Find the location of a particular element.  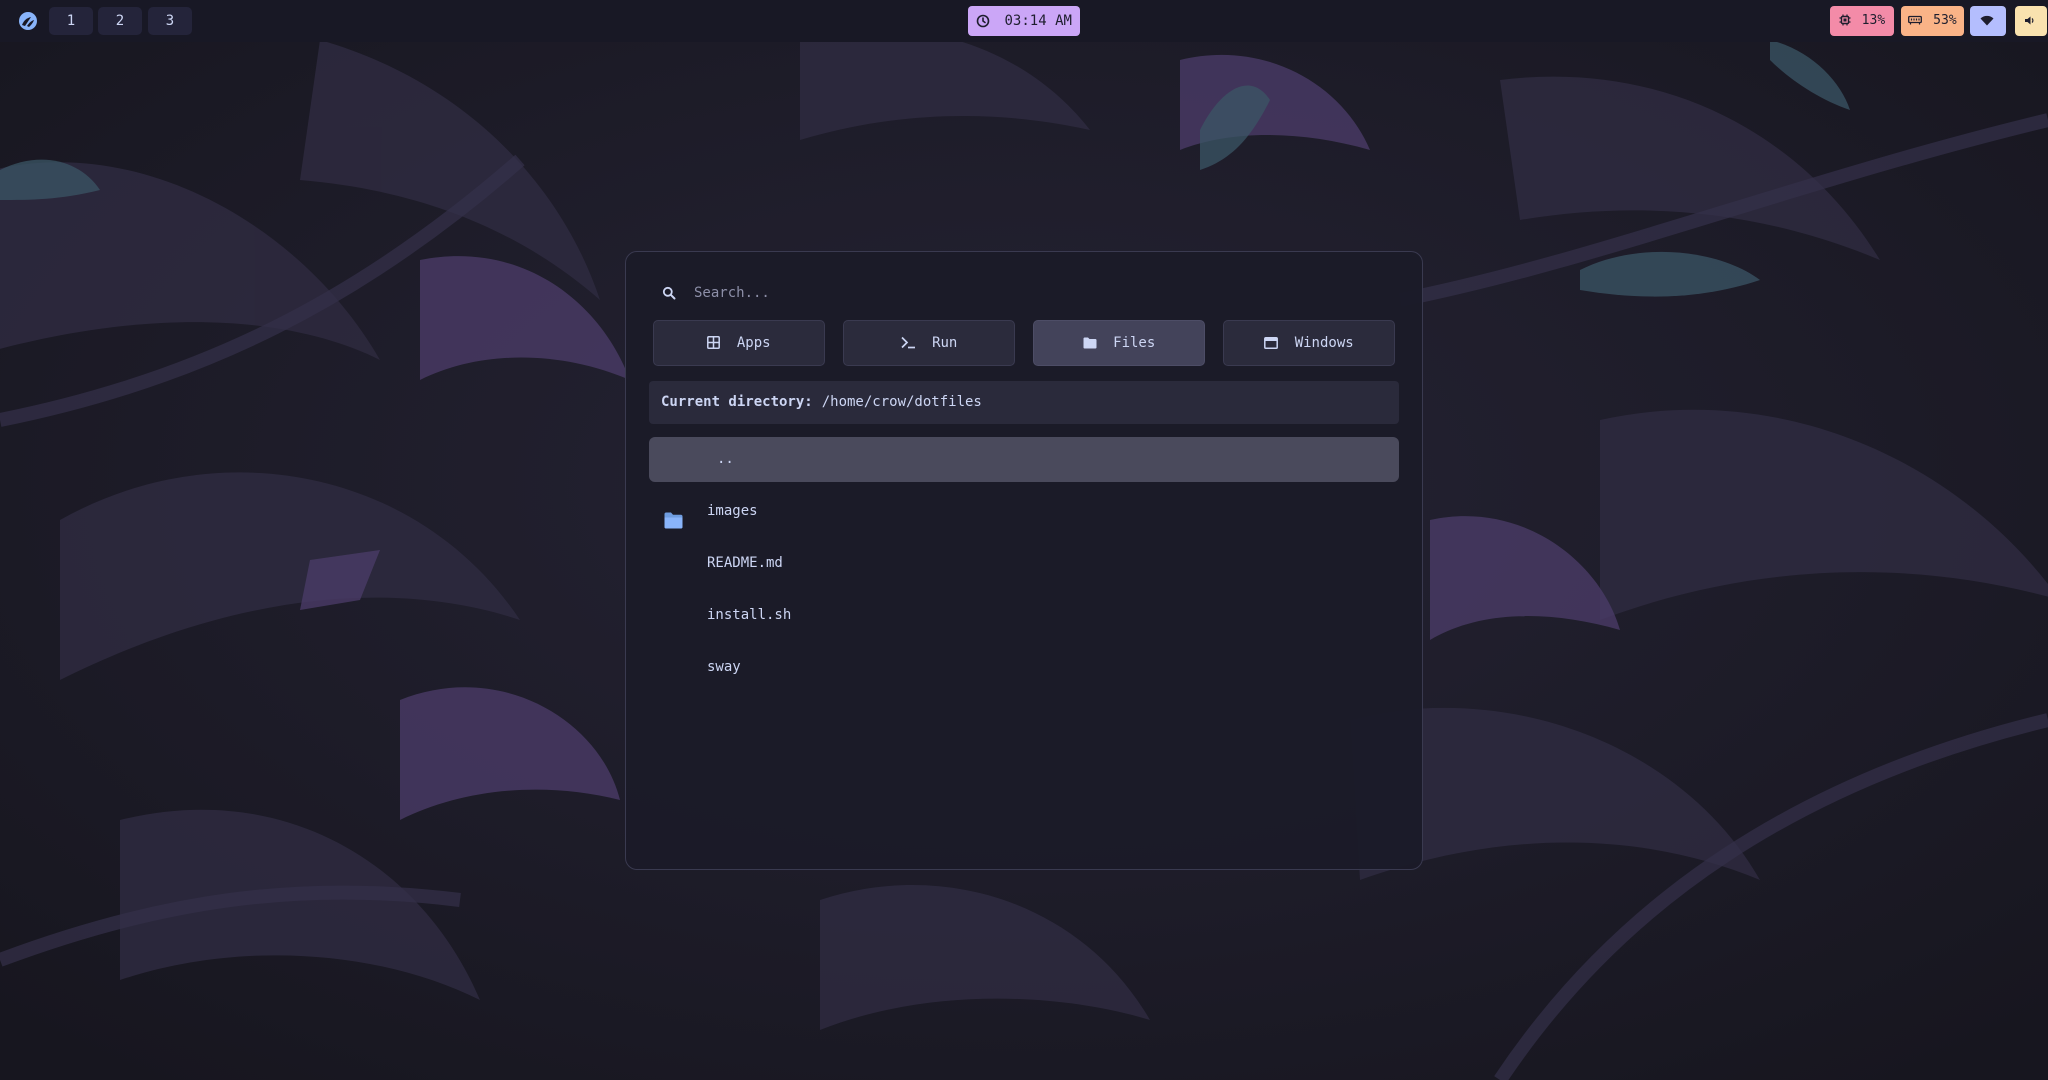

file-entry-name: images is located at coordinates (732, 511).